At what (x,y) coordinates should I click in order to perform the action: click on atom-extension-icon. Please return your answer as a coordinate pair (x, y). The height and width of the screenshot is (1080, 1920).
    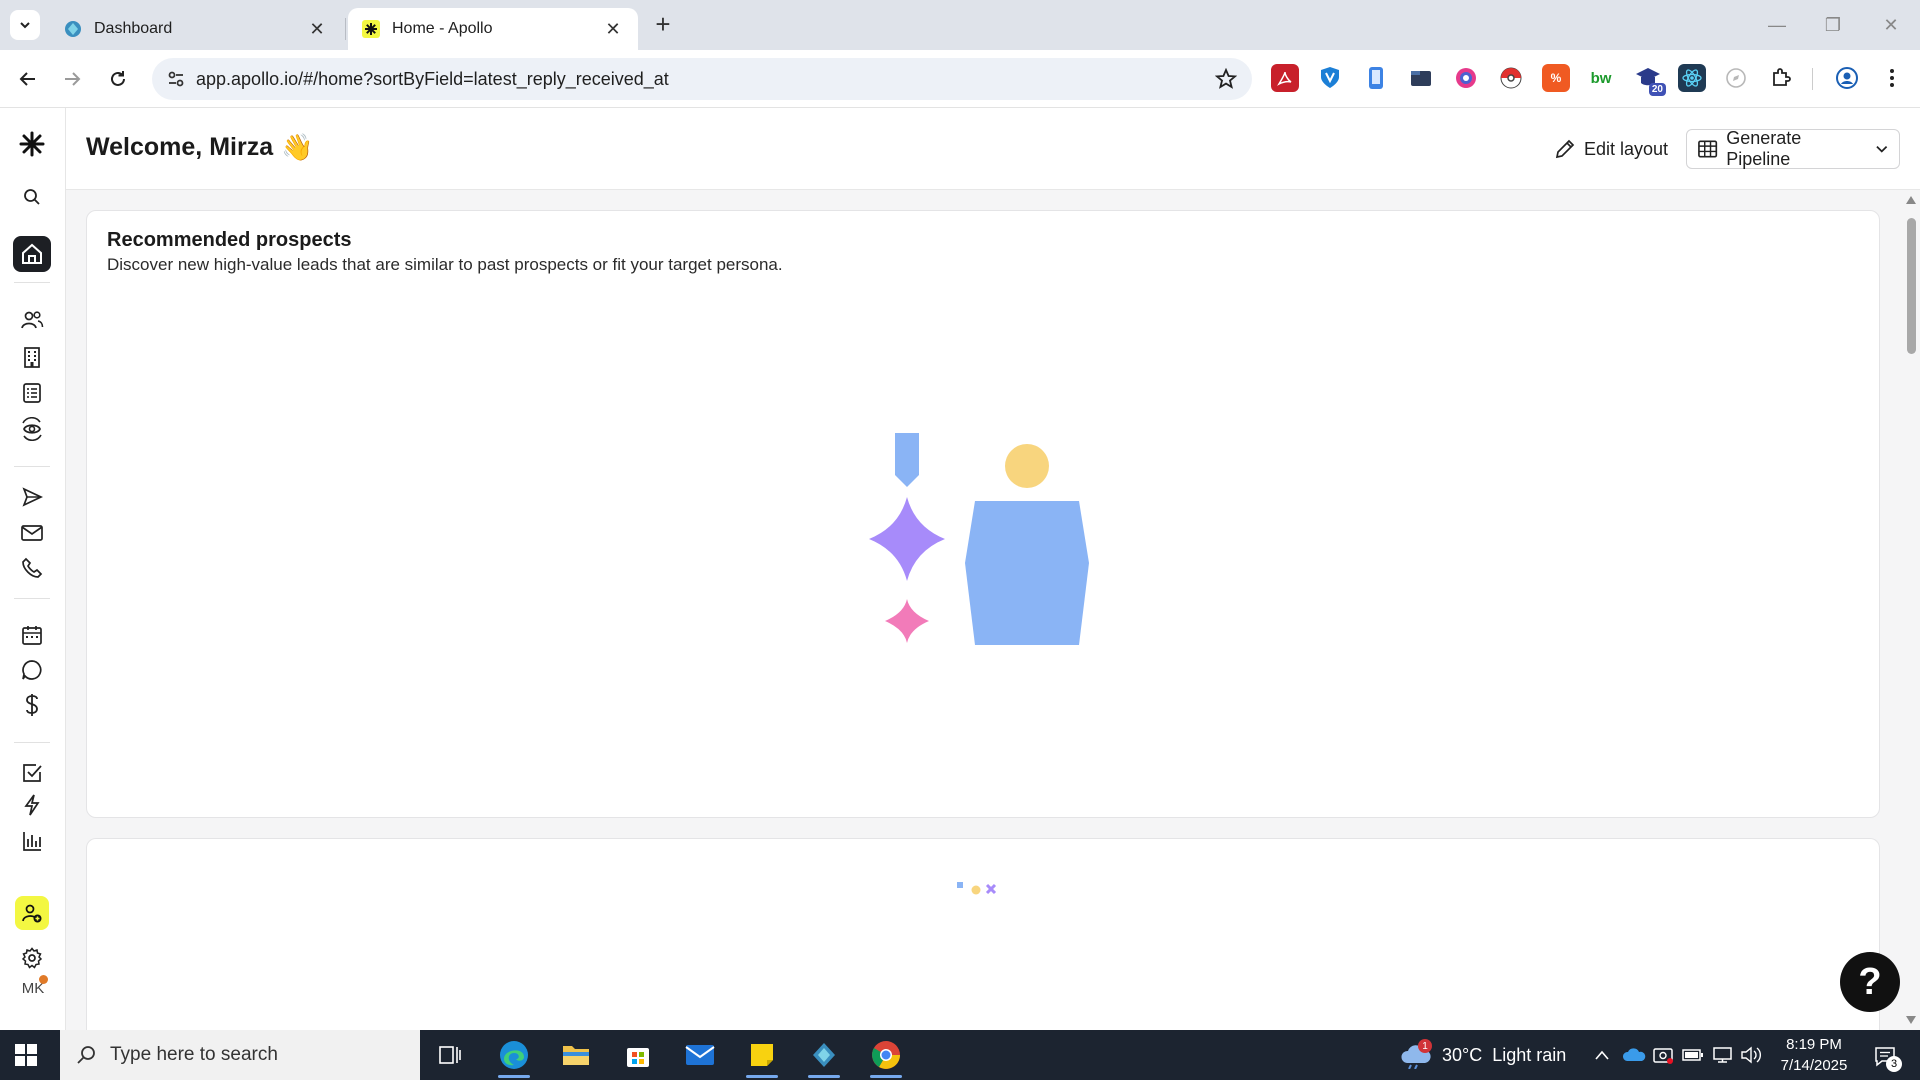
    Looking at the image, I should click on (1692, 78).